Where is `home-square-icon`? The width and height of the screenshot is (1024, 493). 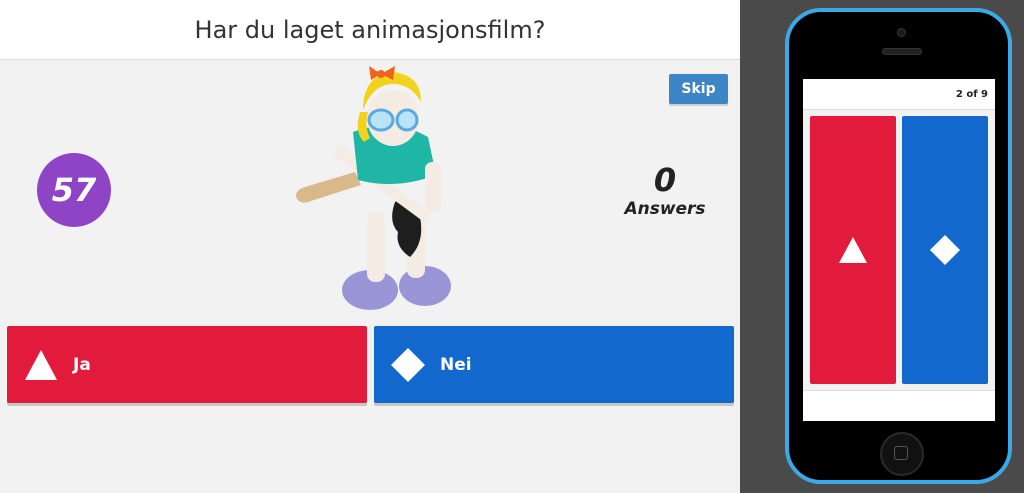
home-square-icon is located at coordinates (901, 453).